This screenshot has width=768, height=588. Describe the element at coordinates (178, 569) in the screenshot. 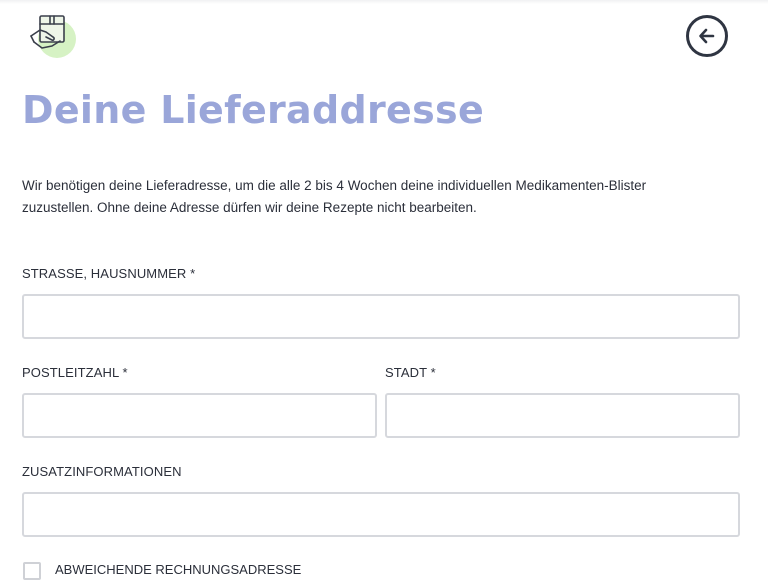

I see `billing-address-checkbox-label: ABWEICHENDE RECHNUNGSADRESSE` at that location.